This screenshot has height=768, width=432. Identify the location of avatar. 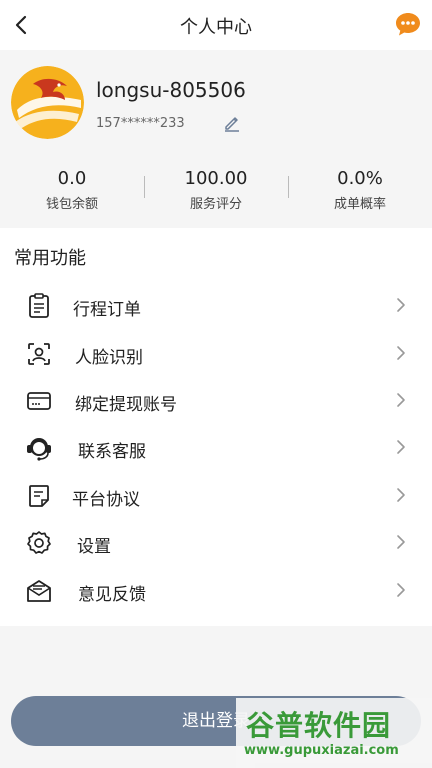
(47, 102).